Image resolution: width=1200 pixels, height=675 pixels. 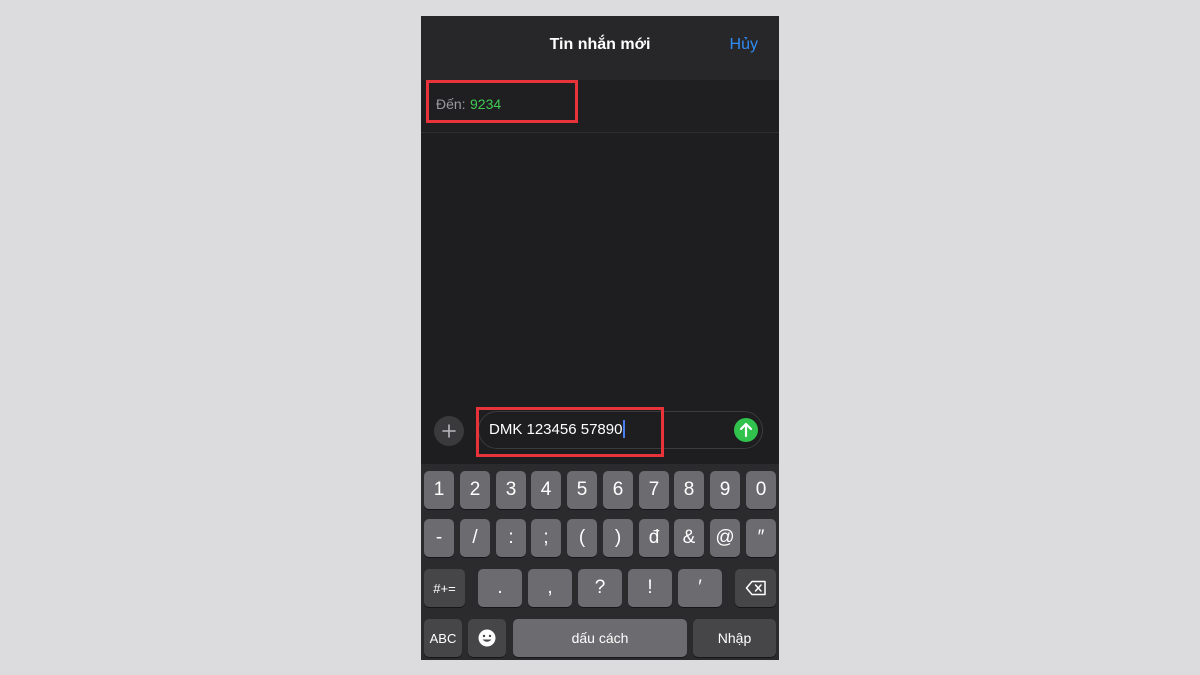 What do you see at coordinates (475, 538) in the screenshot?
I see `key-slash: /` at bounding box center [475, 538].